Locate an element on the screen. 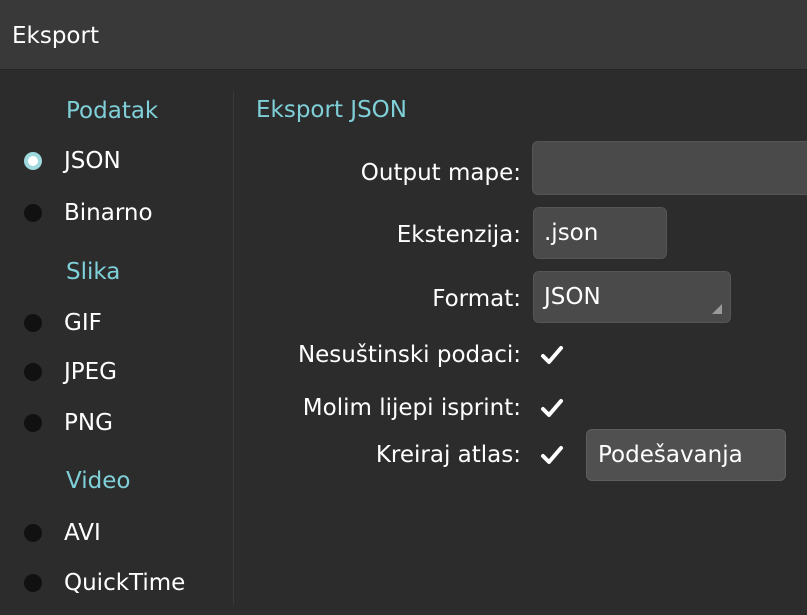 This screenshot has width=807, height=615. format-select: JSON is located at coordinates (632, 297).